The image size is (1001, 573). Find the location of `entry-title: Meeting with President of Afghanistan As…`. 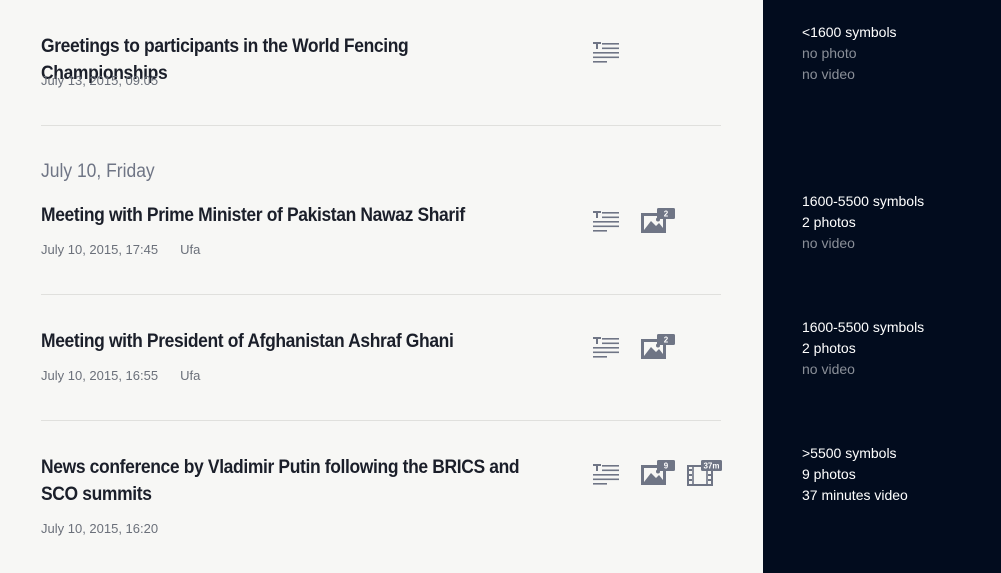

entry-title: Meeting with President of Afghanistan As… is located at coordinates (280, 341).